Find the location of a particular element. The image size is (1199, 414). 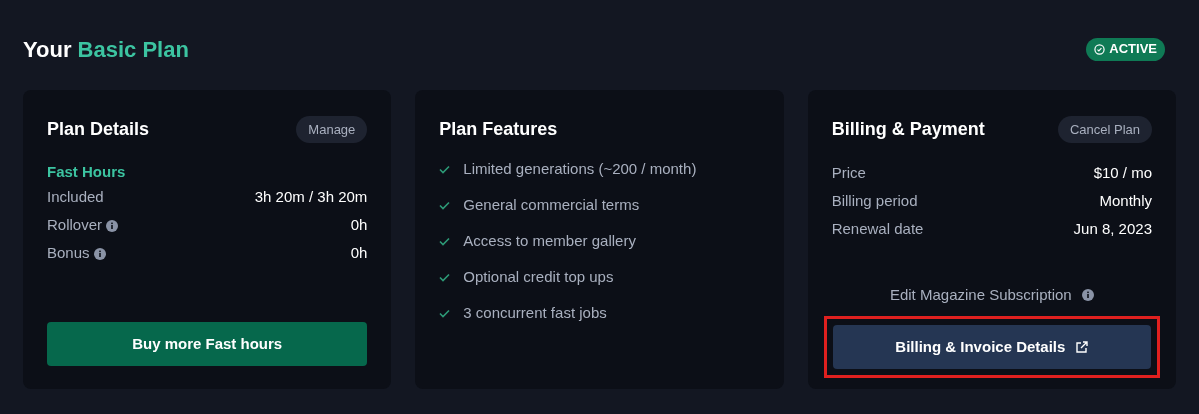

row-label: Price is located at coordinates (848, 172).